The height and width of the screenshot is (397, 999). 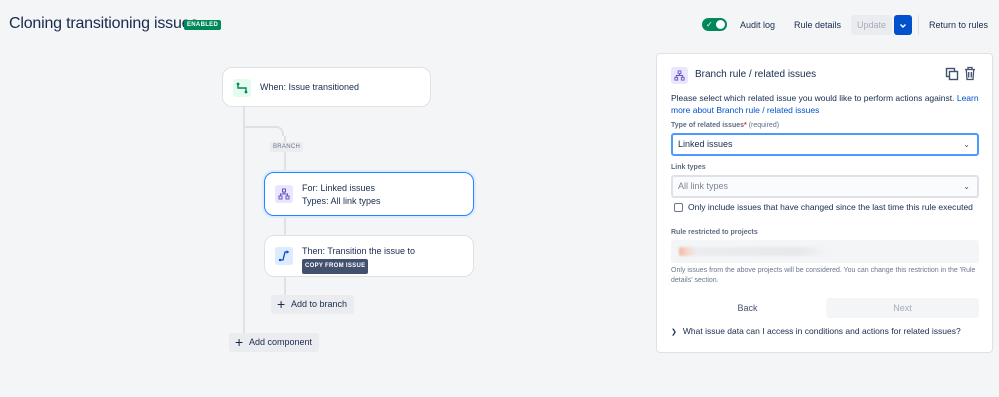 What do you see at coordinates (341, 195) in the screenshot?
I see `branch-card-text: For: Linked issues Types: All link types` at bounding box center [341, 195].